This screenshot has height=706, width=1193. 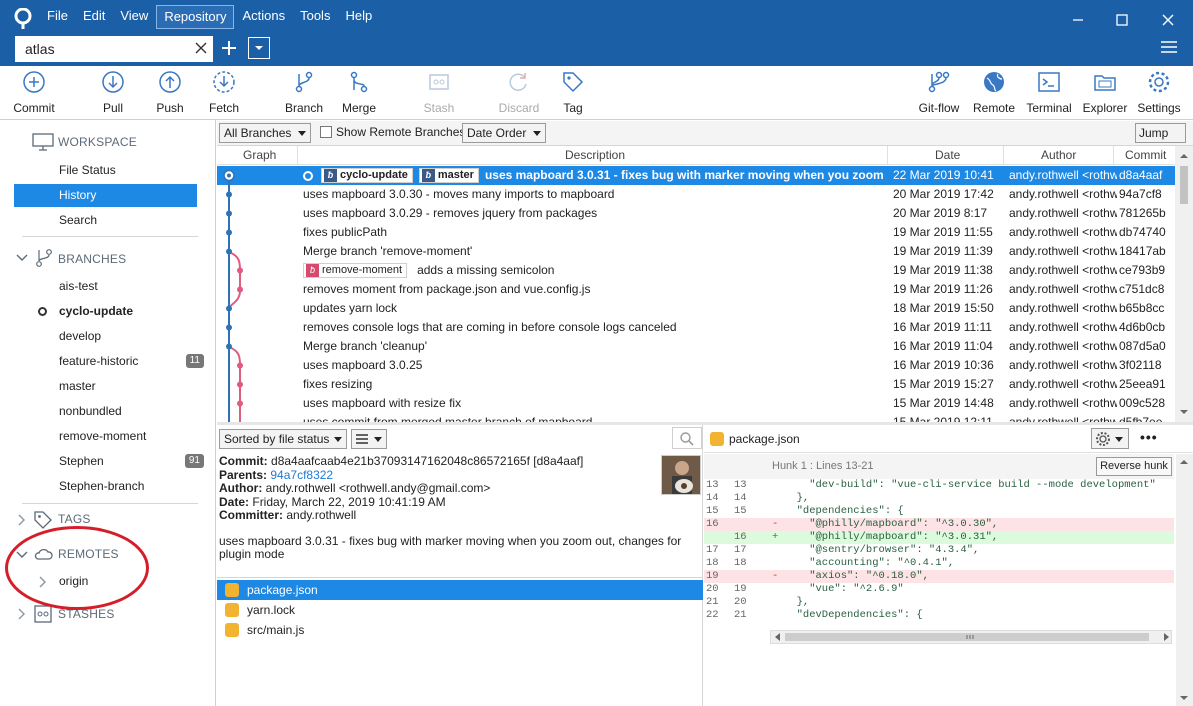 I want to click on branch-master: master, so click(x=105, y=386).